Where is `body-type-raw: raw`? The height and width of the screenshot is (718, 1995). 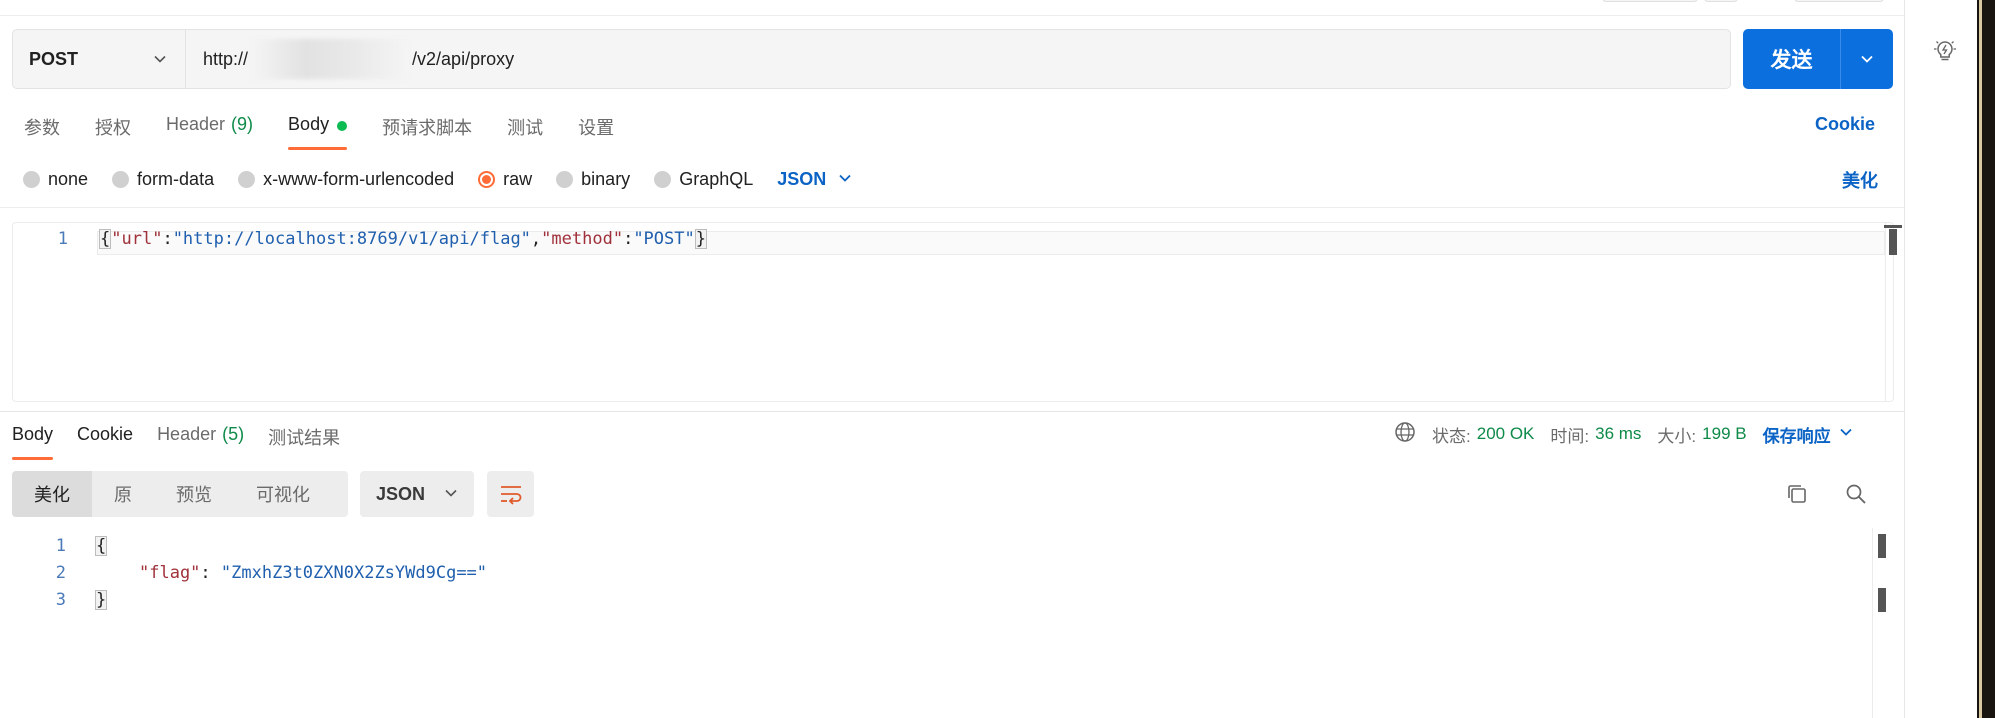 body-type-raw: raw is located at coordinates (505, 179).